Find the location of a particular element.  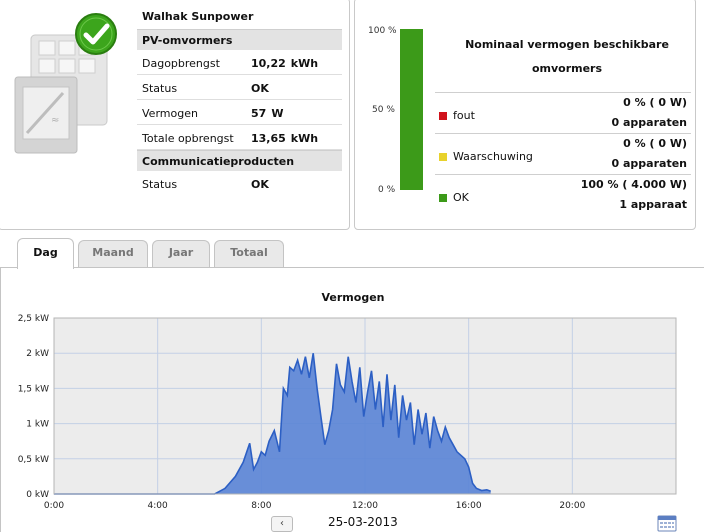

chart-date: 25-03-2013 is located at coordinates (363, 522).